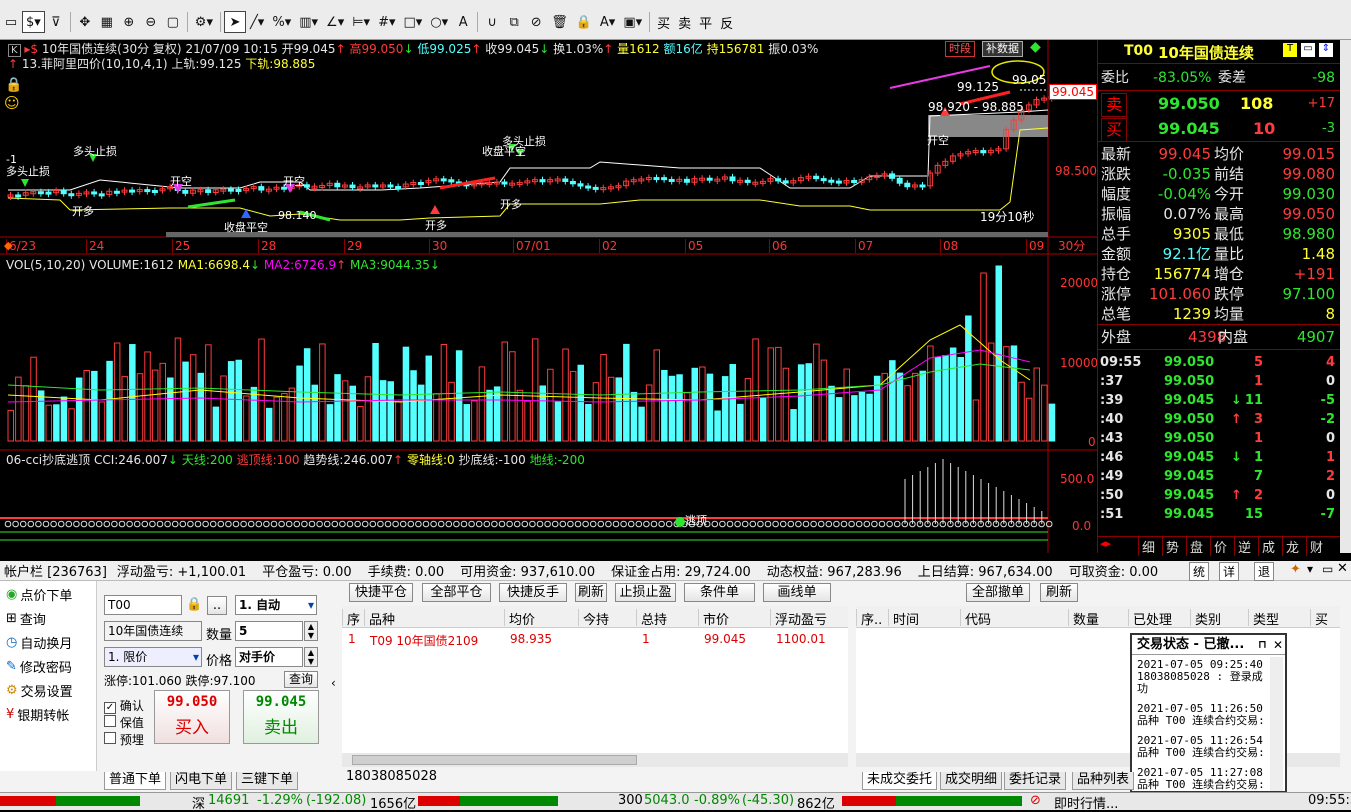 The height and width of the screenshot is (812, 1351). Describe the element at coordinates (379, 618) in the screenshot. I see `column-header: 品种` at that location.